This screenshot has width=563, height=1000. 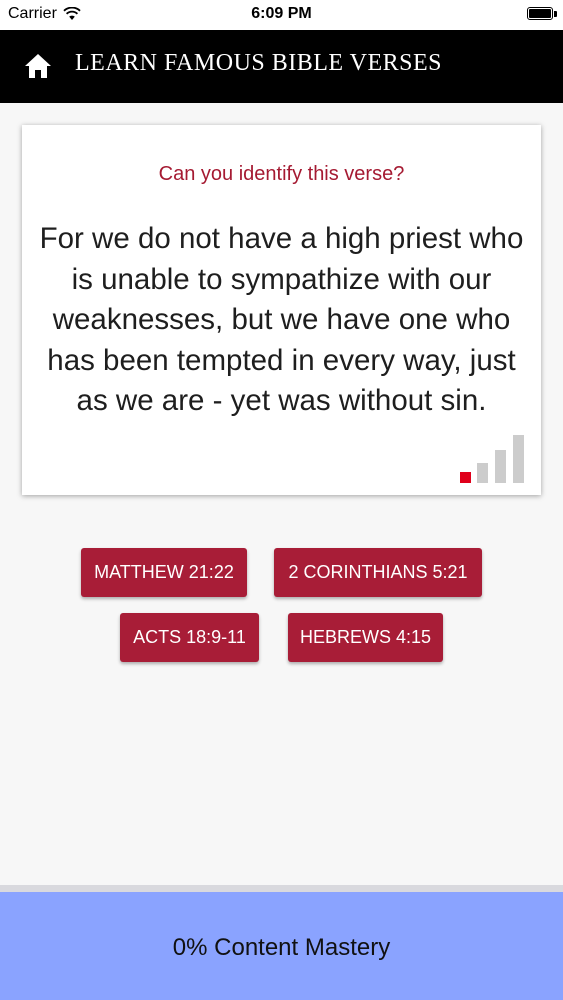 I want to click on battery-icon, so click(x=540, y=13).